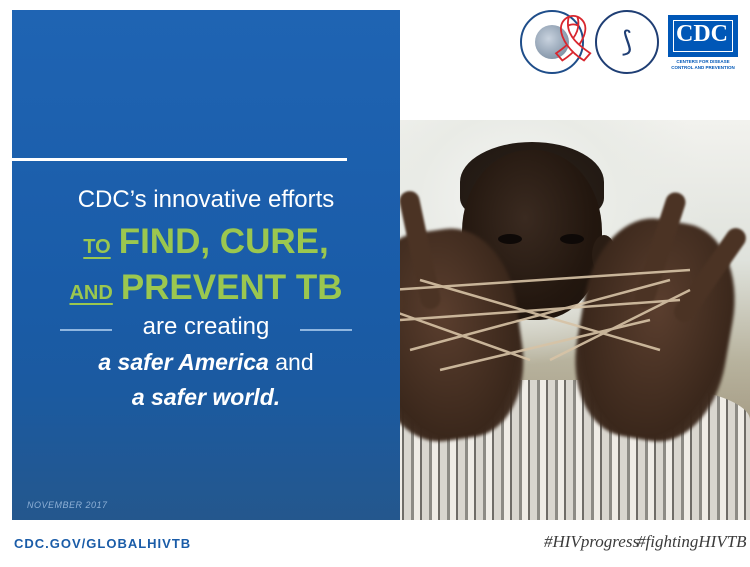  What do you see at coordinates (206, 199) in the screenshot?
I see `headline-line-1: CDC’s innovative efforts` at bounding box center [206, 199].